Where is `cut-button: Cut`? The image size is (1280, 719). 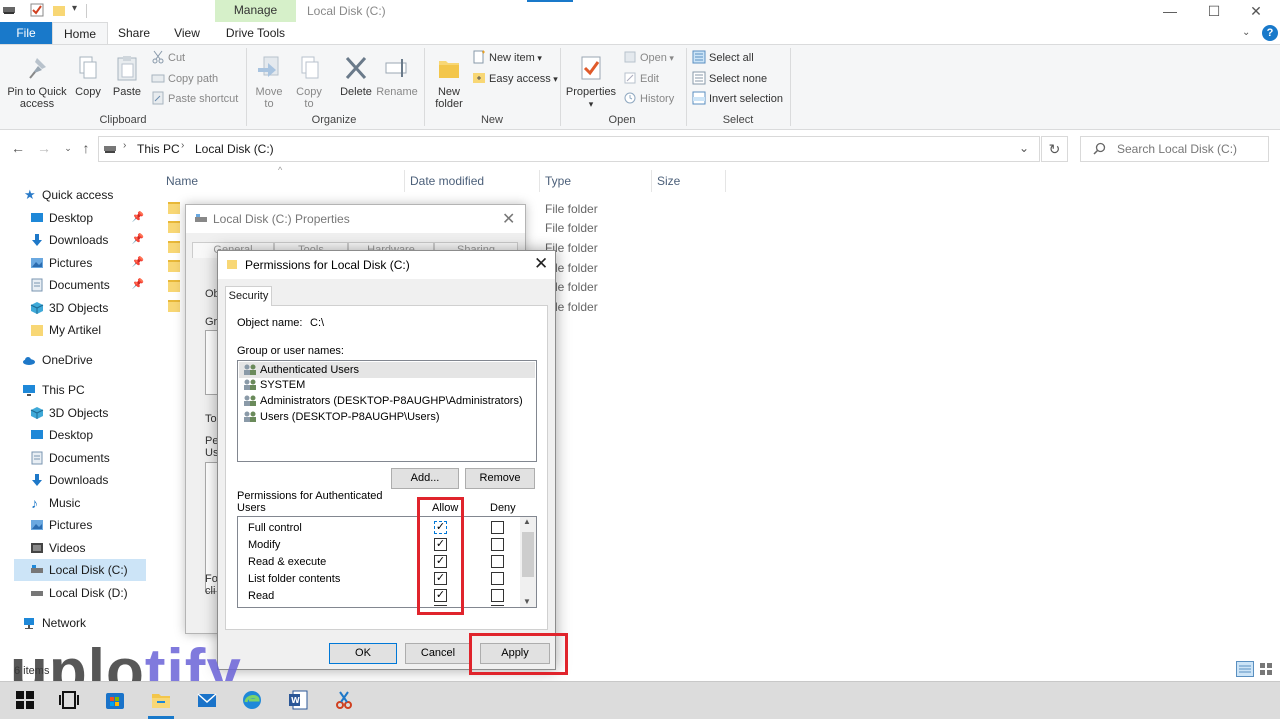 cut-button: Cut is located at coordinates (168, 58).